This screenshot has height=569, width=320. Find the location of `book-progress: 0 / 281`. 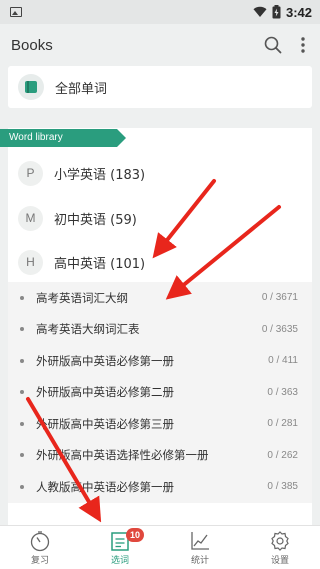

book-progress: 0 / 281 is located at coordinates (282, 424).